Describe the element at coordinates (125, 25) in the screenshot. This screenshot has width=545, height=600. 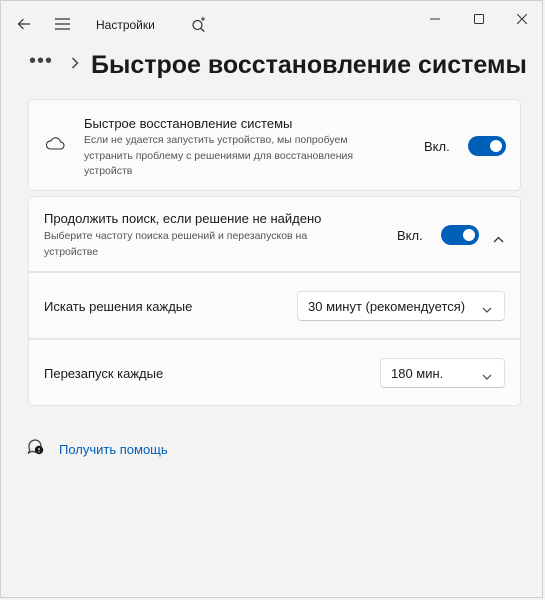
I see `app-title: Настройки` at that location.